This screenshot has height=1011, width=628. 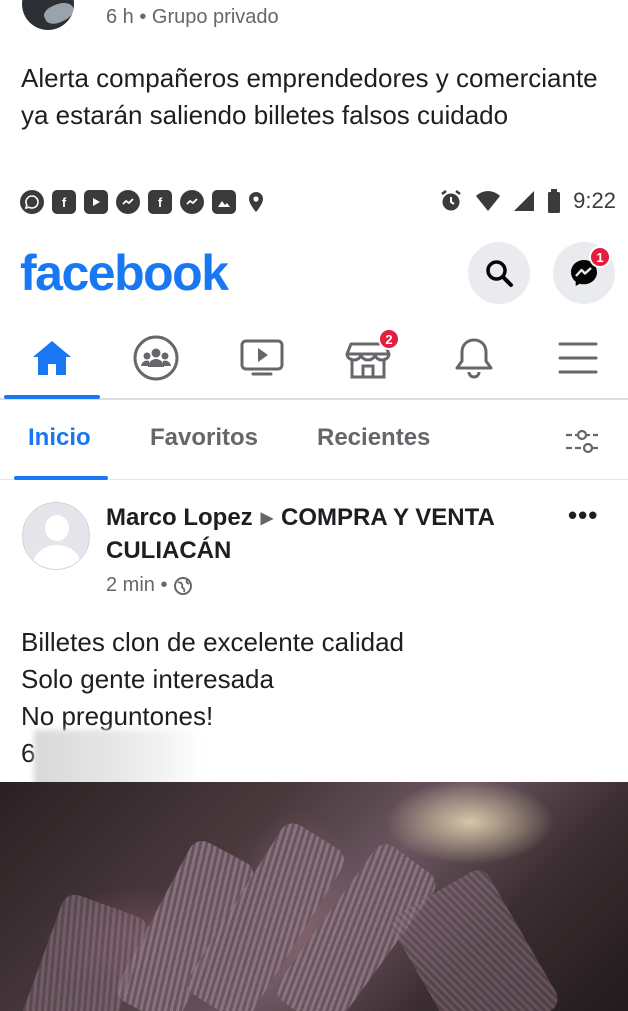 I want to click on groups-icon, so click(x=156, y=358).